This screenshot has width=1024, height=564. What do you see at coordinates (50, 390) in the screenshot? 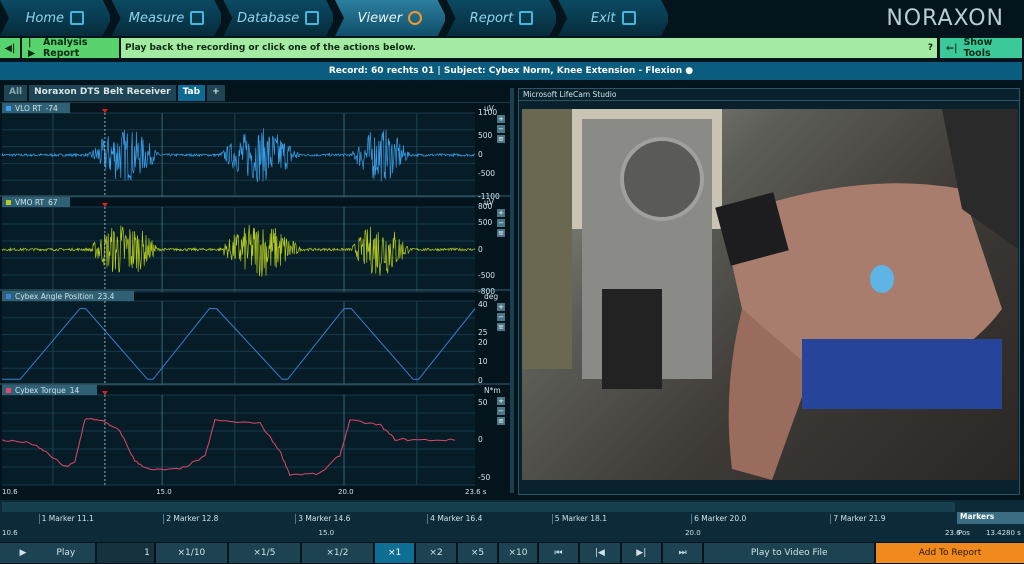
I see `channel-header: Cybex Torque 14` at bounding box center [50, 390].